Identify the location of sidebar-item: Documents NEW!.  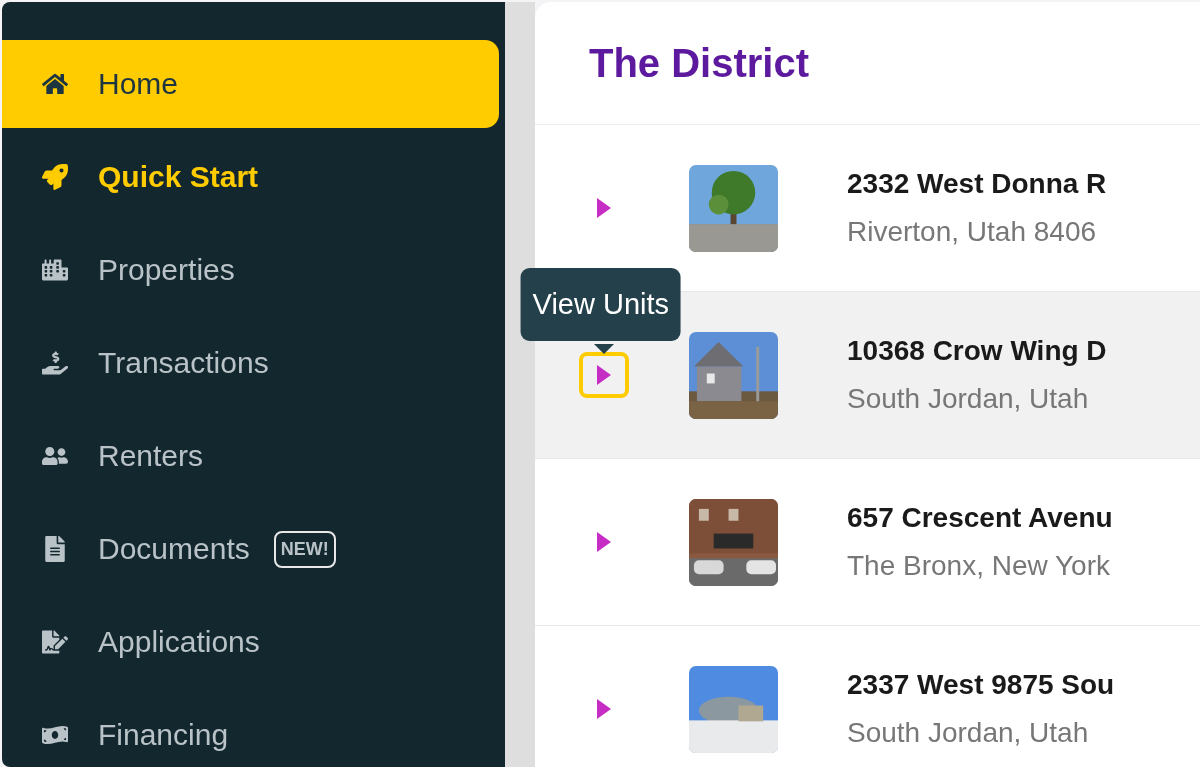
(250, 549).